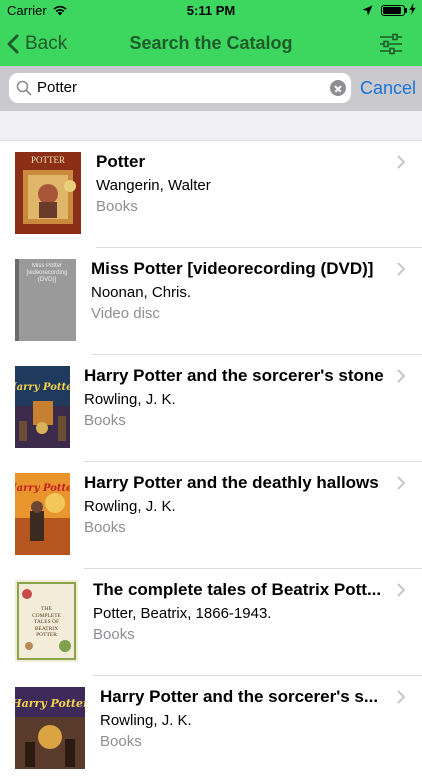  What do you see at coordinates (234, 375) in the screenshot?
I see `result-title: Harry Potter and the sorcerer's stone` at bounding box center [234, 375].